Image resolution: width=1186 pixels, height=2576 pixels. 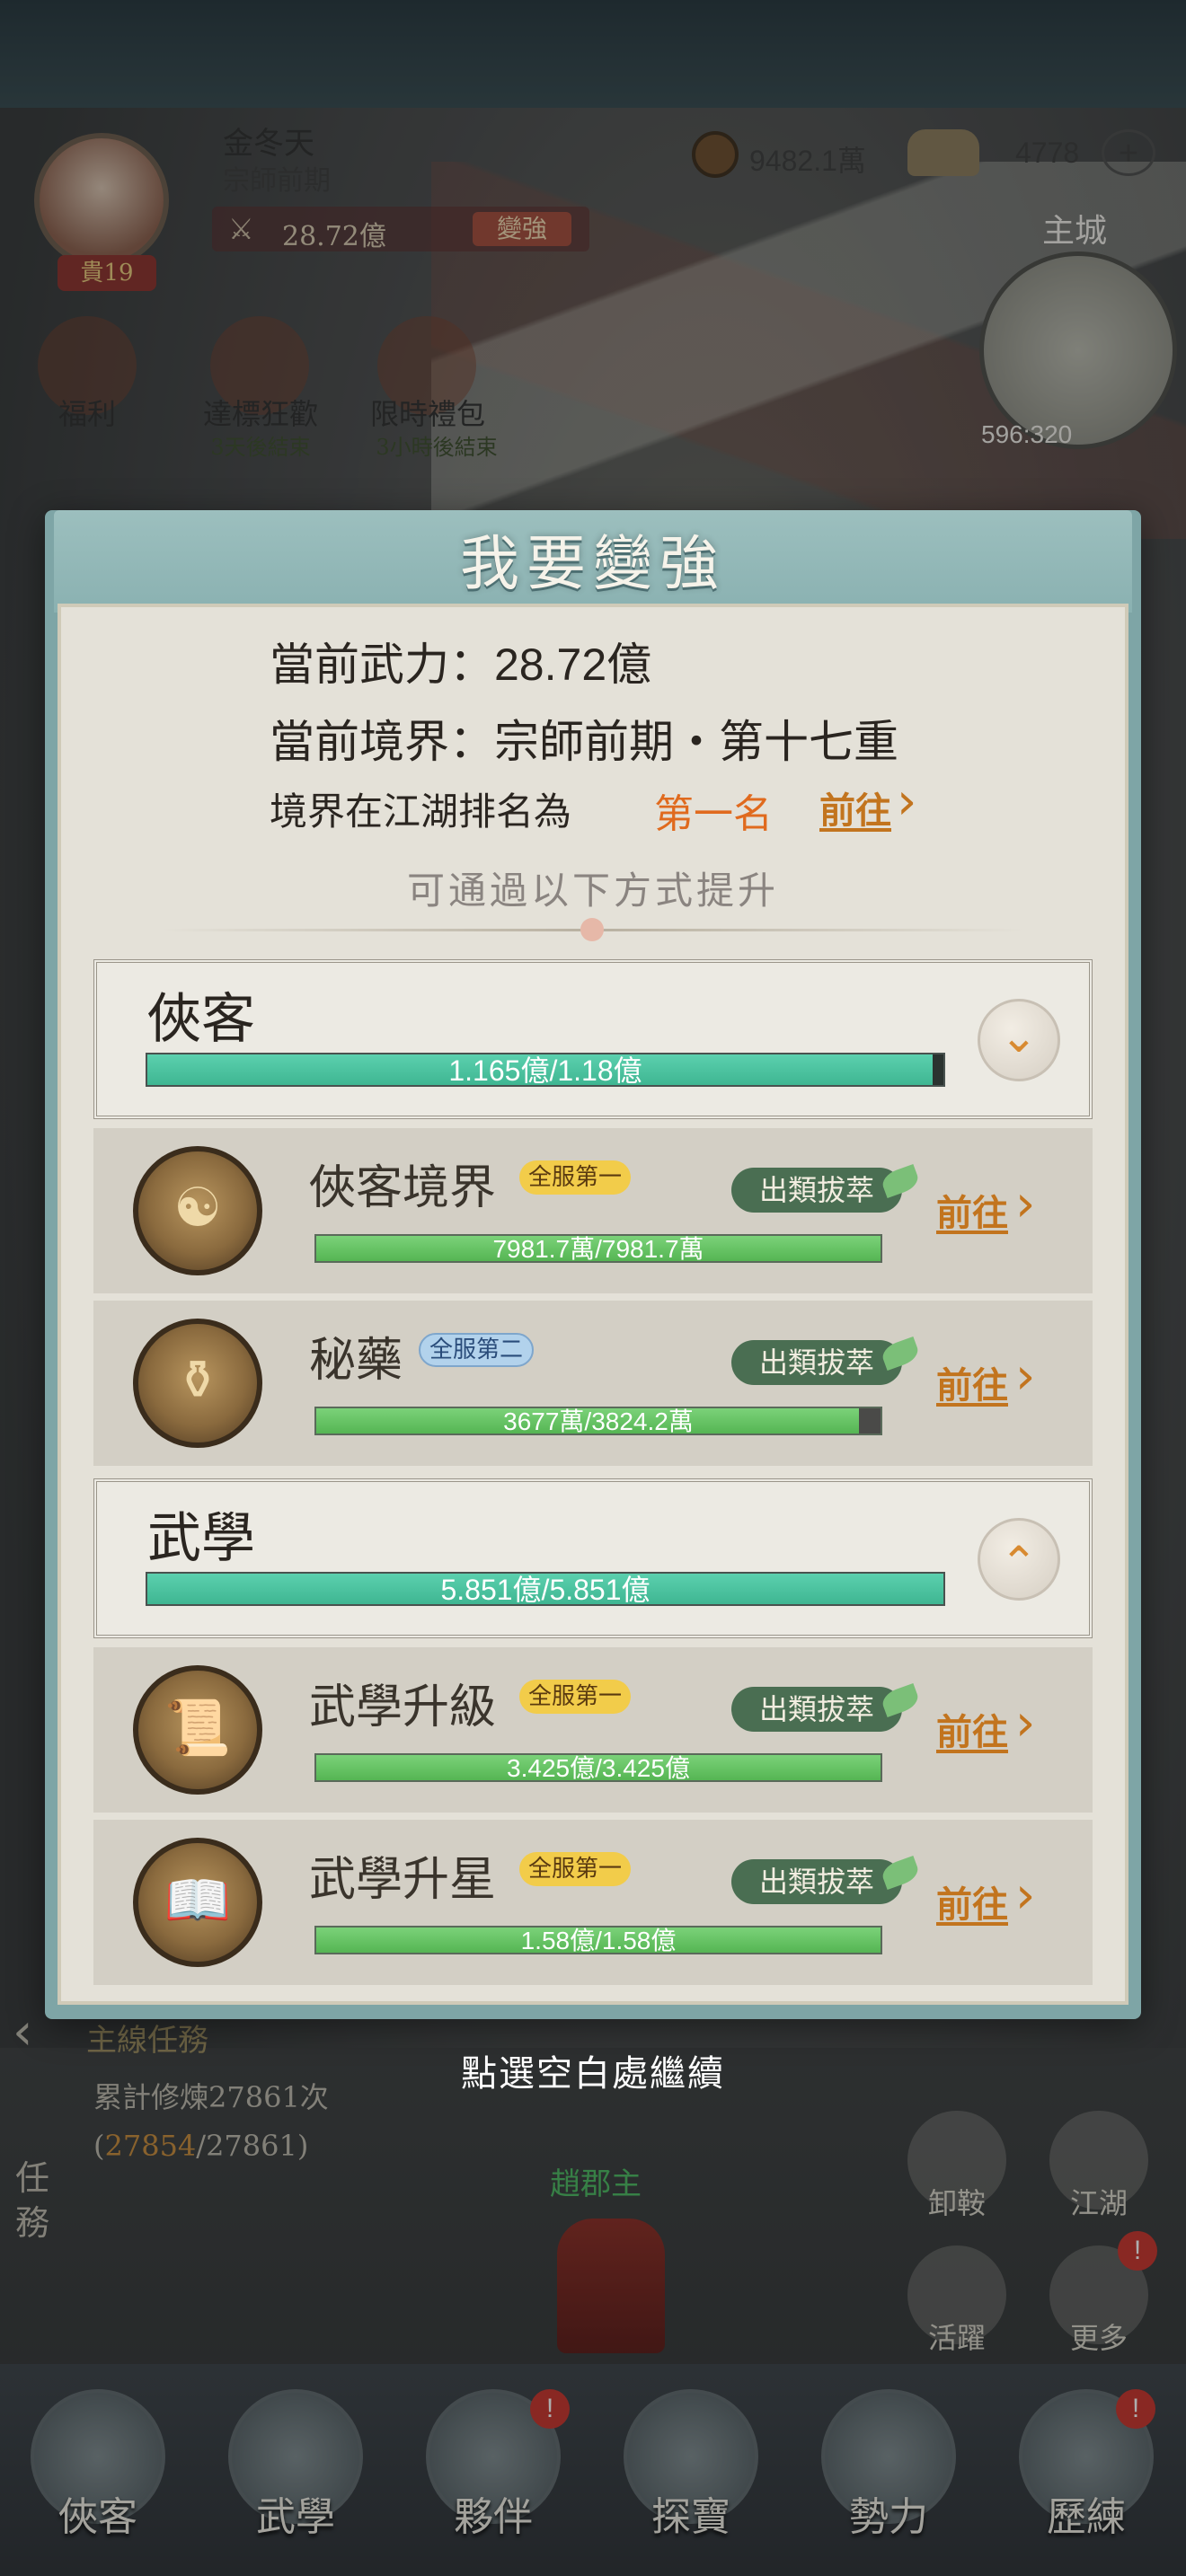 I want to click on category-progress-bar: 5.851億/5.851億, so click(x=545, y=1589).